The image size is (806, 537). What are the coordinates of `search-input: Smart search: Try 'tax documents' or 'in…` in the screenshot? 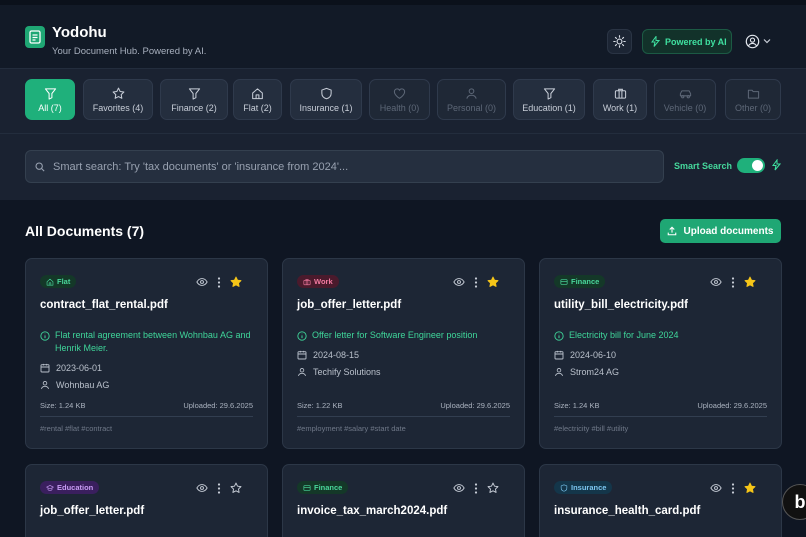 It's located at (344, 166).